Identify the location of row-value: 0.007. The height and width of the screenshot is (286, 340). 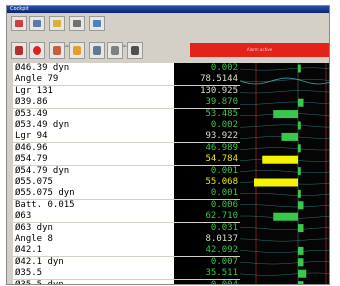
(207, 262).